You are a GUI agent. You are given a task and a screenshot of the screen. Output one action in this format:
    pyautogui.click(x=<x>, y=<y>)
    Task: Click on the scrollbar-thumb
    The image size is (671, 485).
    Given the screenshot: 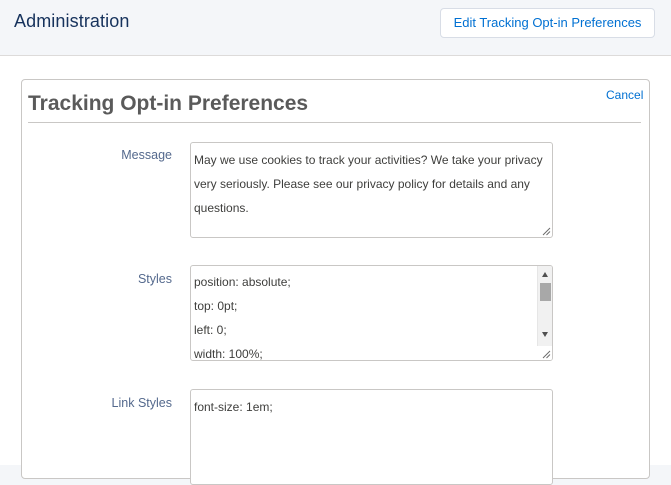 What is the action you would take?
    pyautogui.click(x=545, y=292)
    